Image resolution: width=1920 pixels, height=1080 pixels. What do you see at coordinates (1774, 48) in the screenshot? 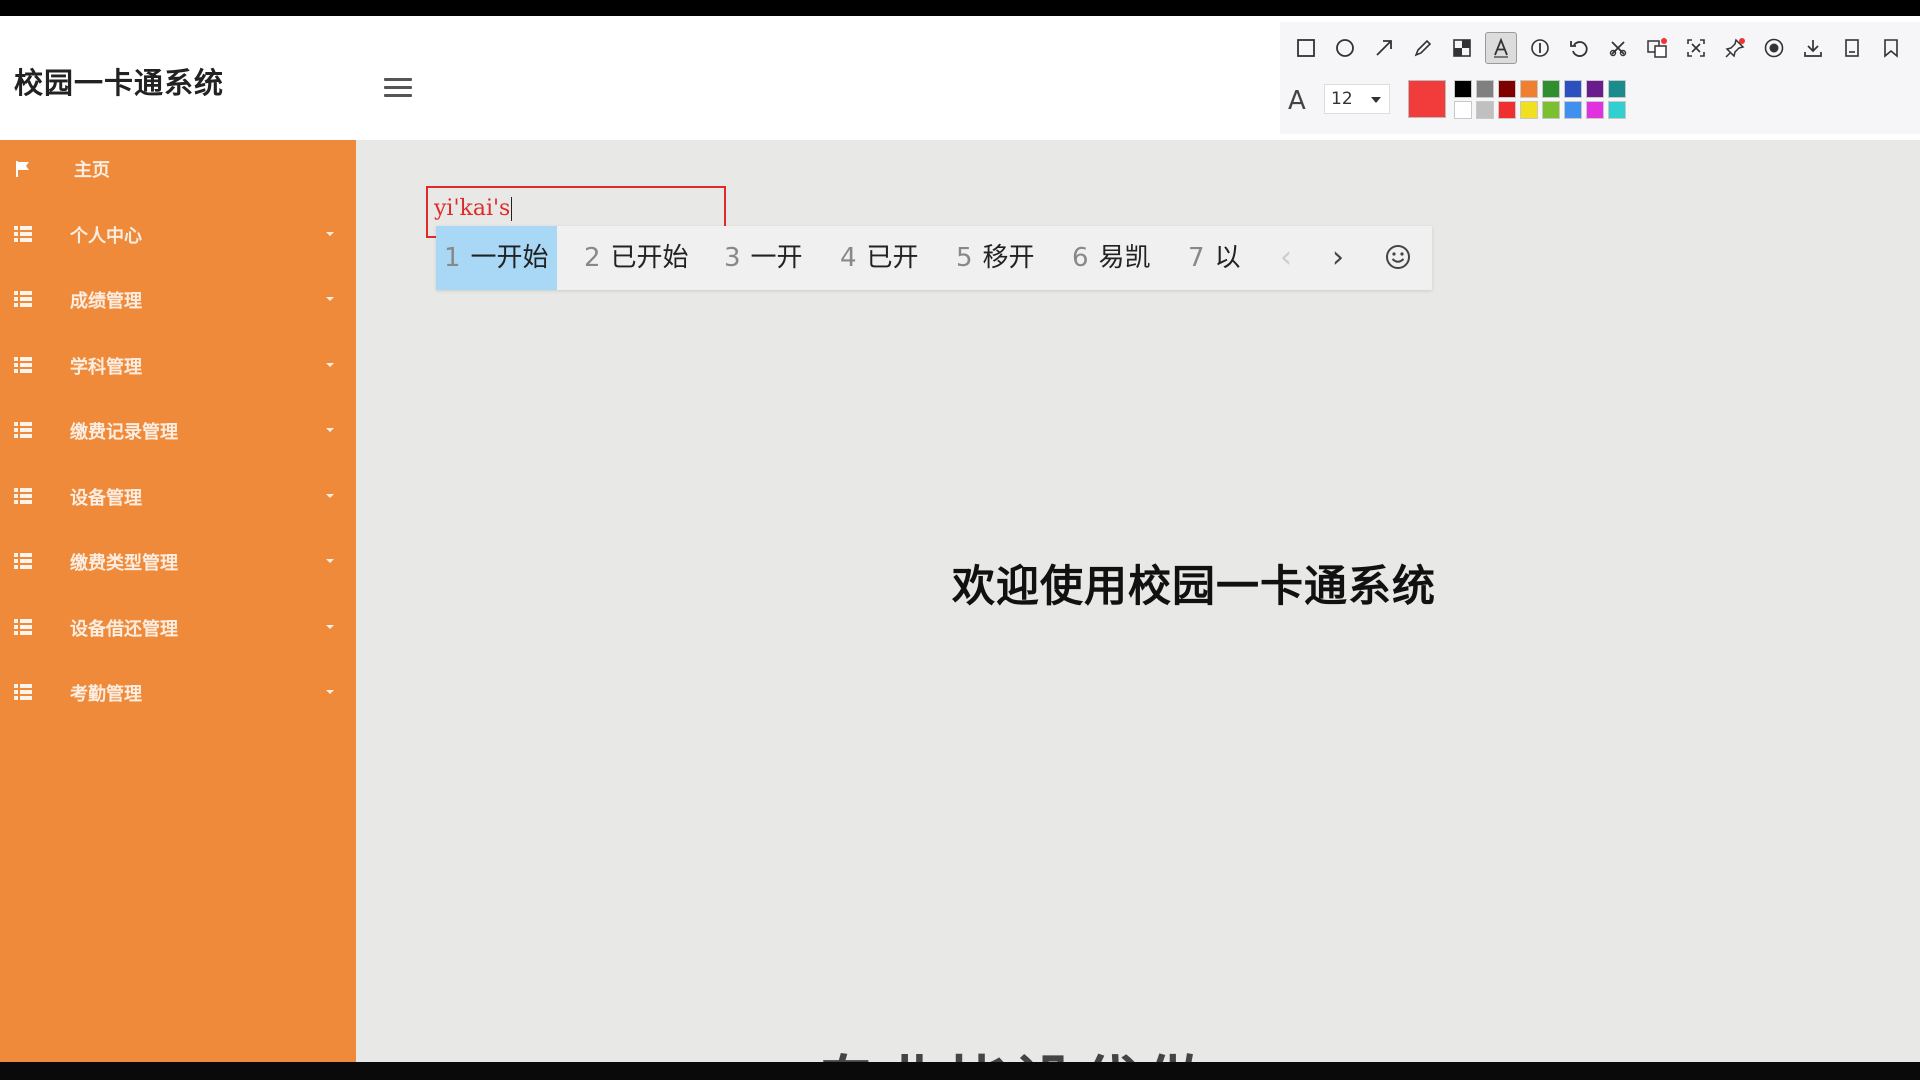
I see `record-icon` at bounding box center [1774, 48].